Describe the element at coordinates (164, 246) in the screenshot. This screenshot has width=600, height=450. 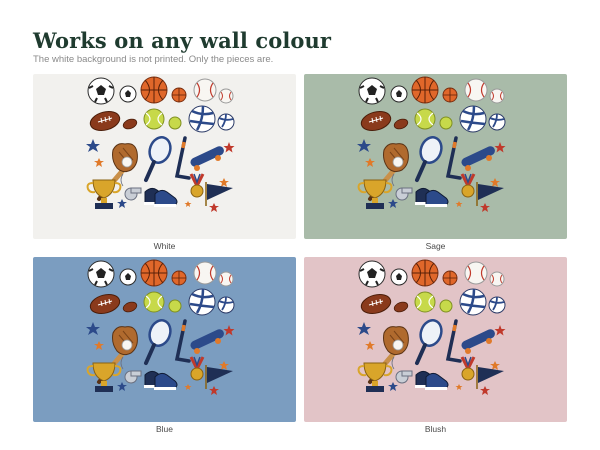
I see `panel-caption-white: White` at that location.